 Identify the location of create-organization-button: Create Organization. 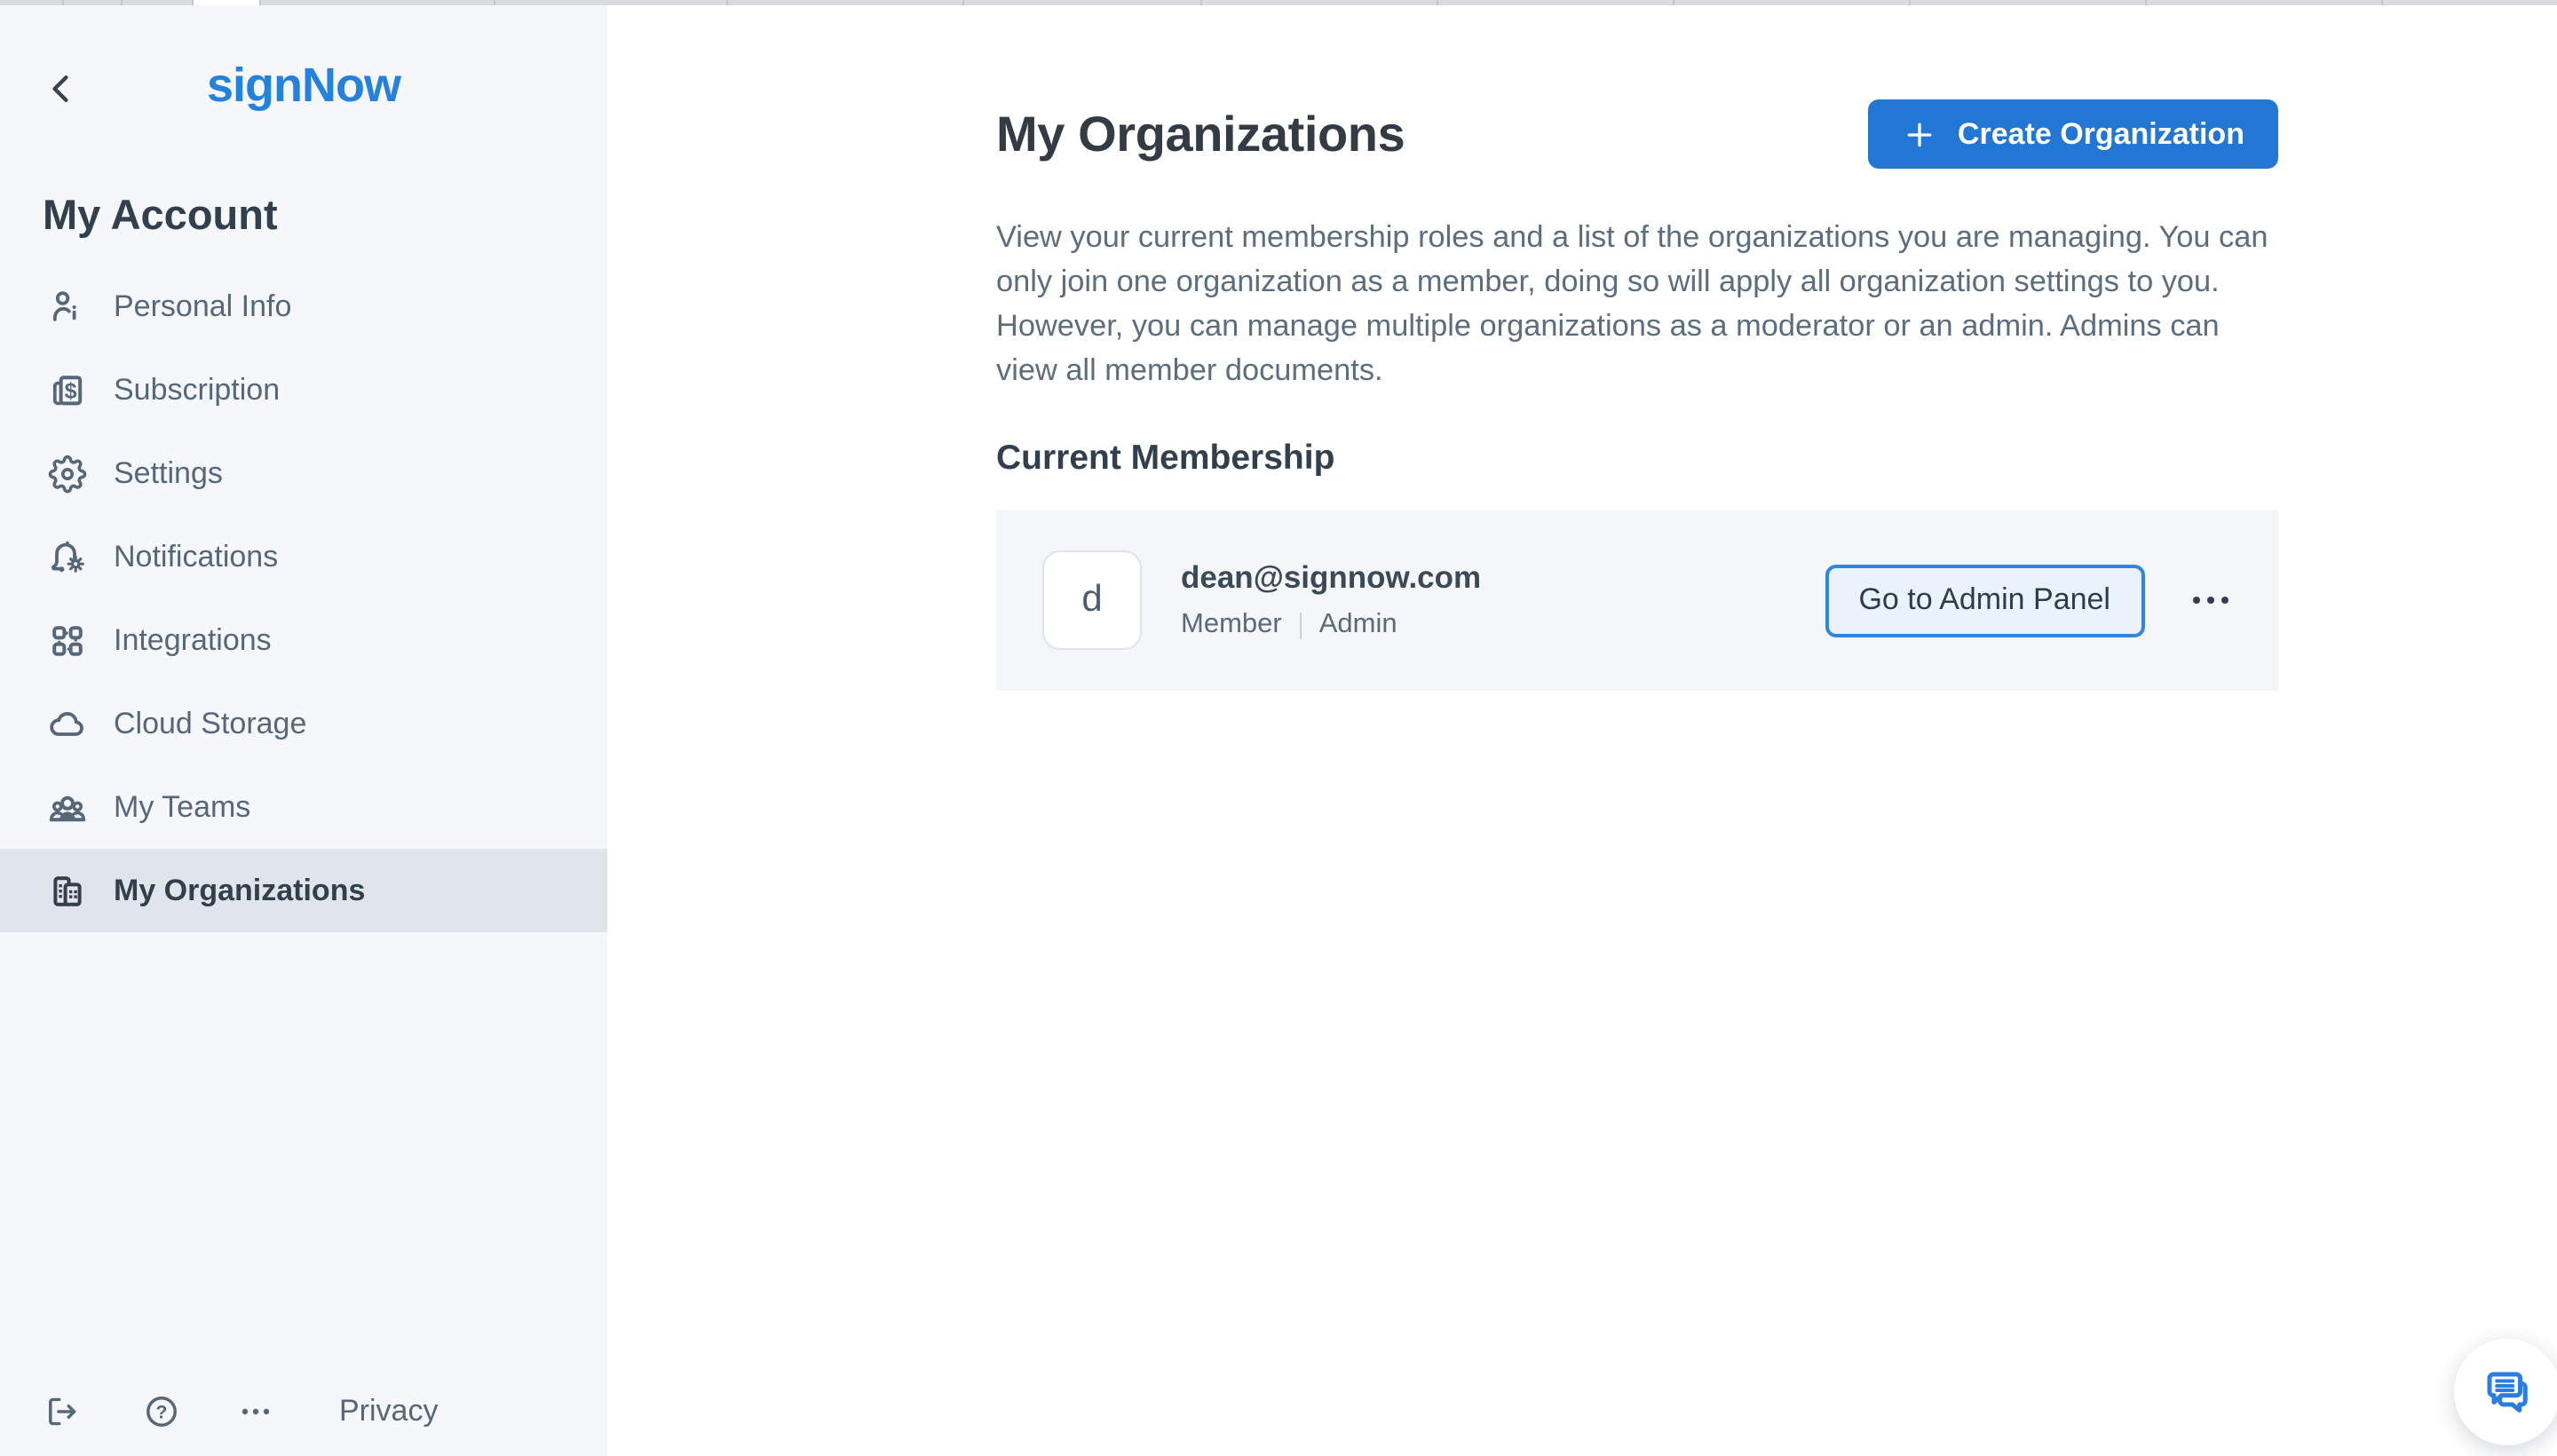
(2073, 134).